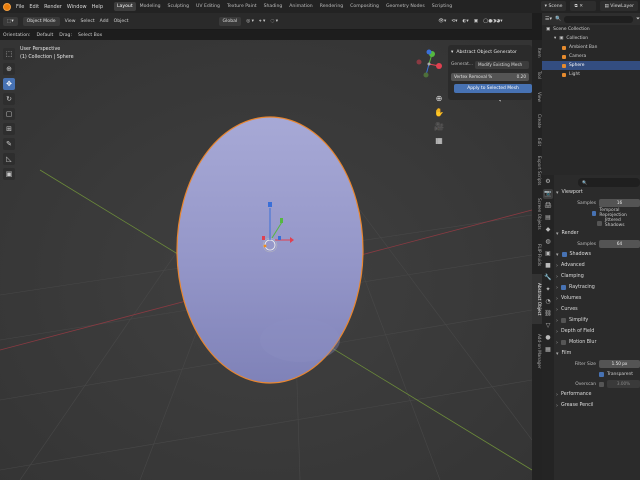 This screenshot has height=480, width=640. Describe the element at coordinates (548, 242) in the screenshot. I see `world-props-icon: ◍` at that location.